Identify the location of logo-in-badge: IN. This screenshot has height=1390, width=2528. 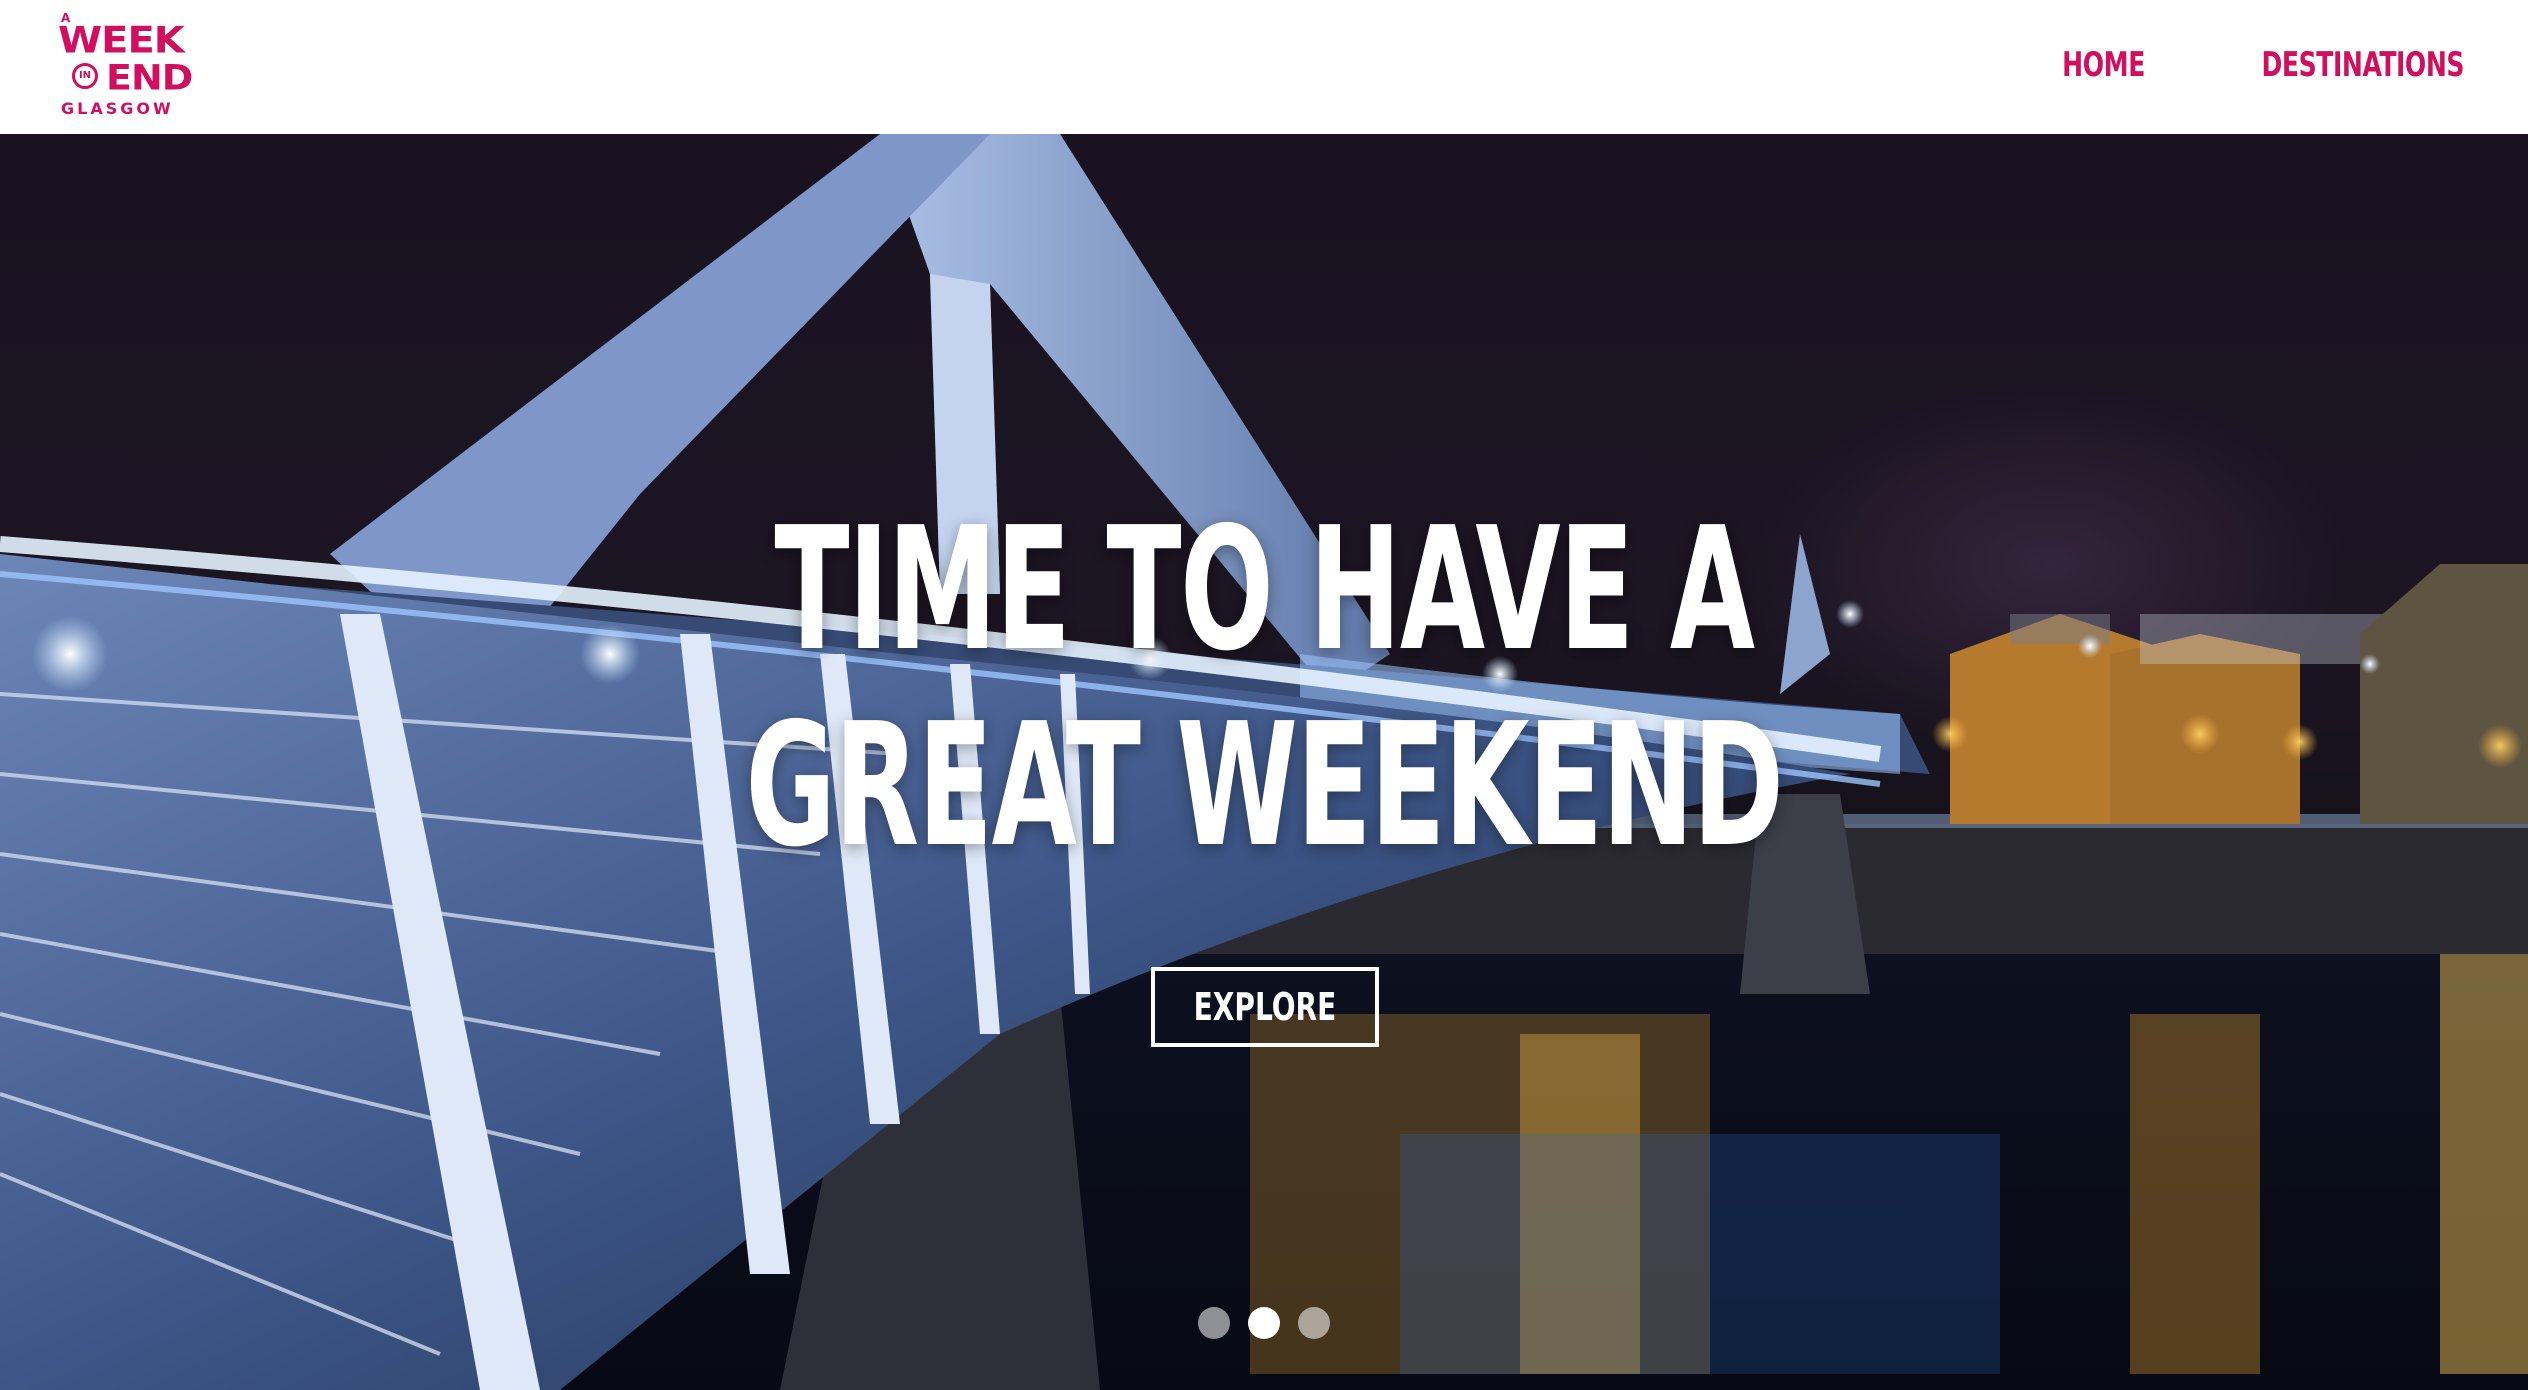
(85, 76).